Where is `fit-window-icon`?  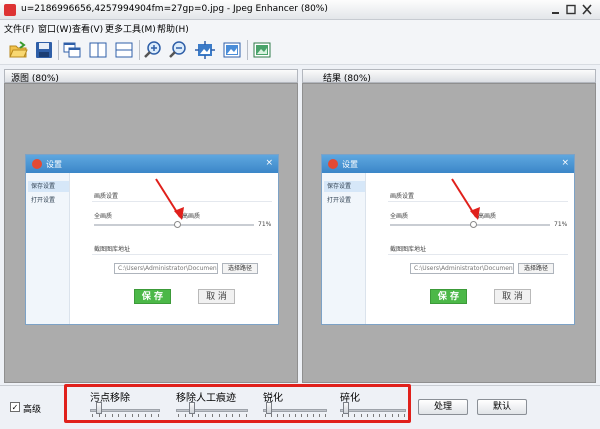 fit-window-icon is located at coordinates (205, 50).